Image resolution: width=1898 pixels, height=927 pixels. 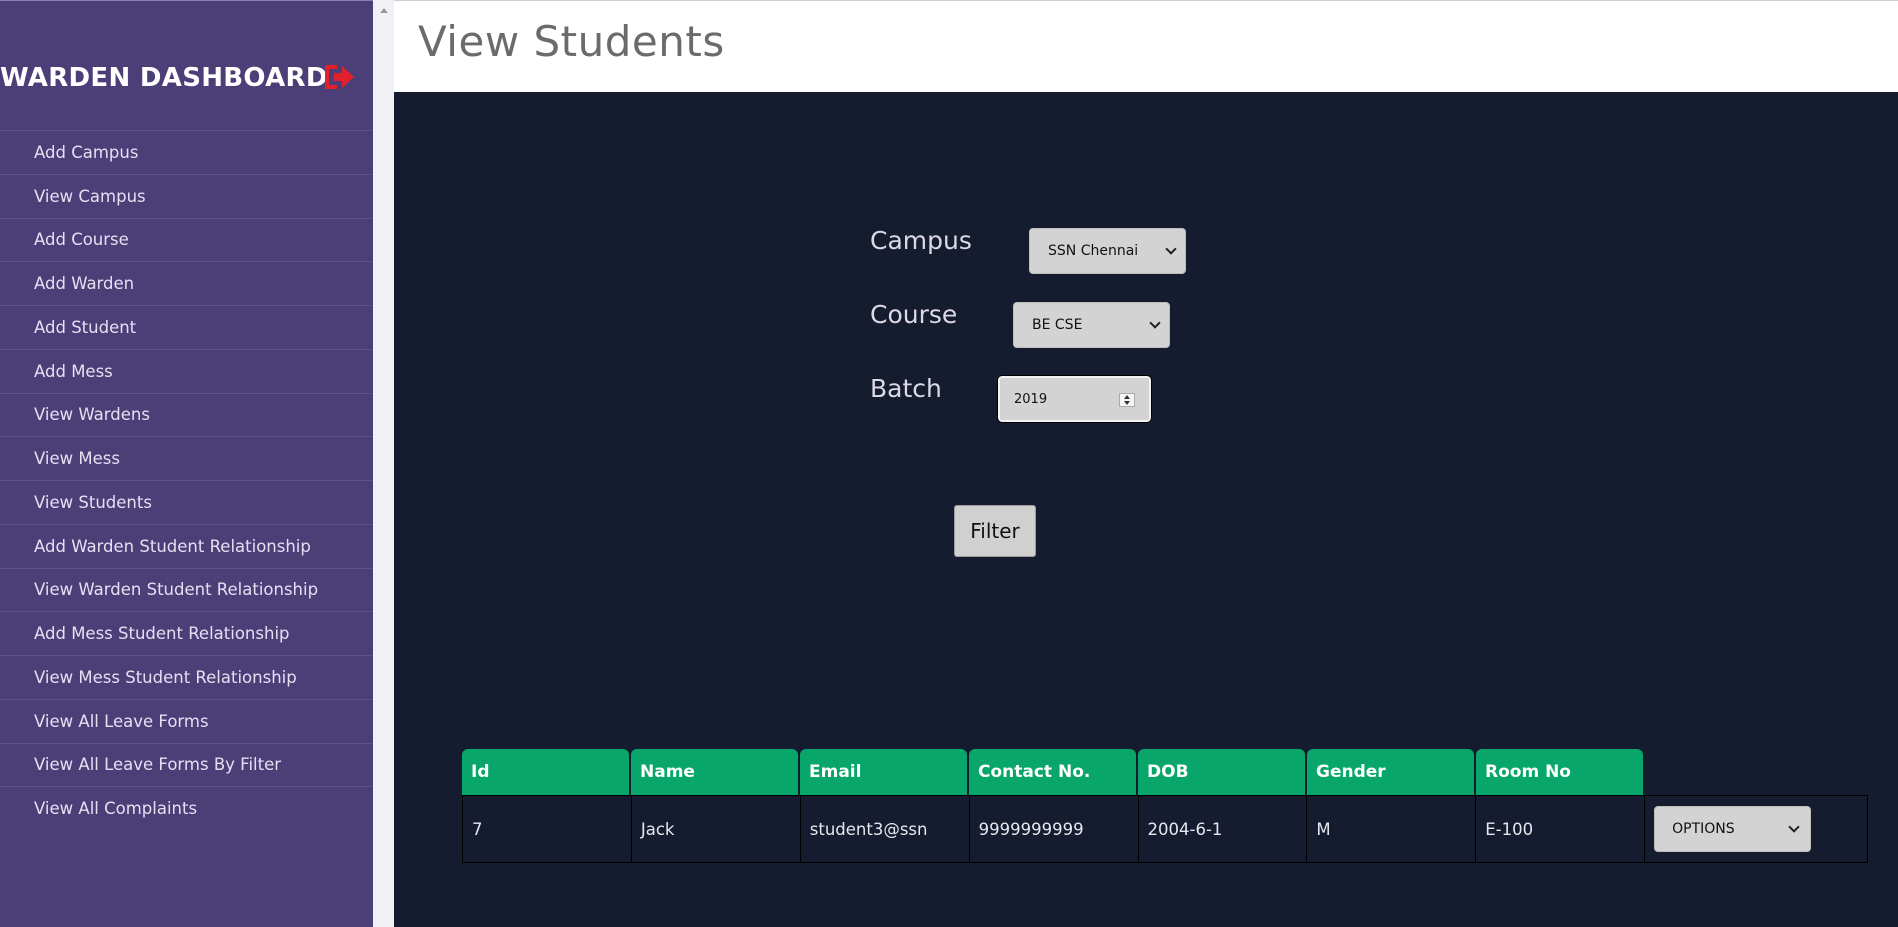 What do you see at coordinates (1559, 772) in the screenshot?
I see `column-header-room-no: Room No` at bounding box center [1559, 772].